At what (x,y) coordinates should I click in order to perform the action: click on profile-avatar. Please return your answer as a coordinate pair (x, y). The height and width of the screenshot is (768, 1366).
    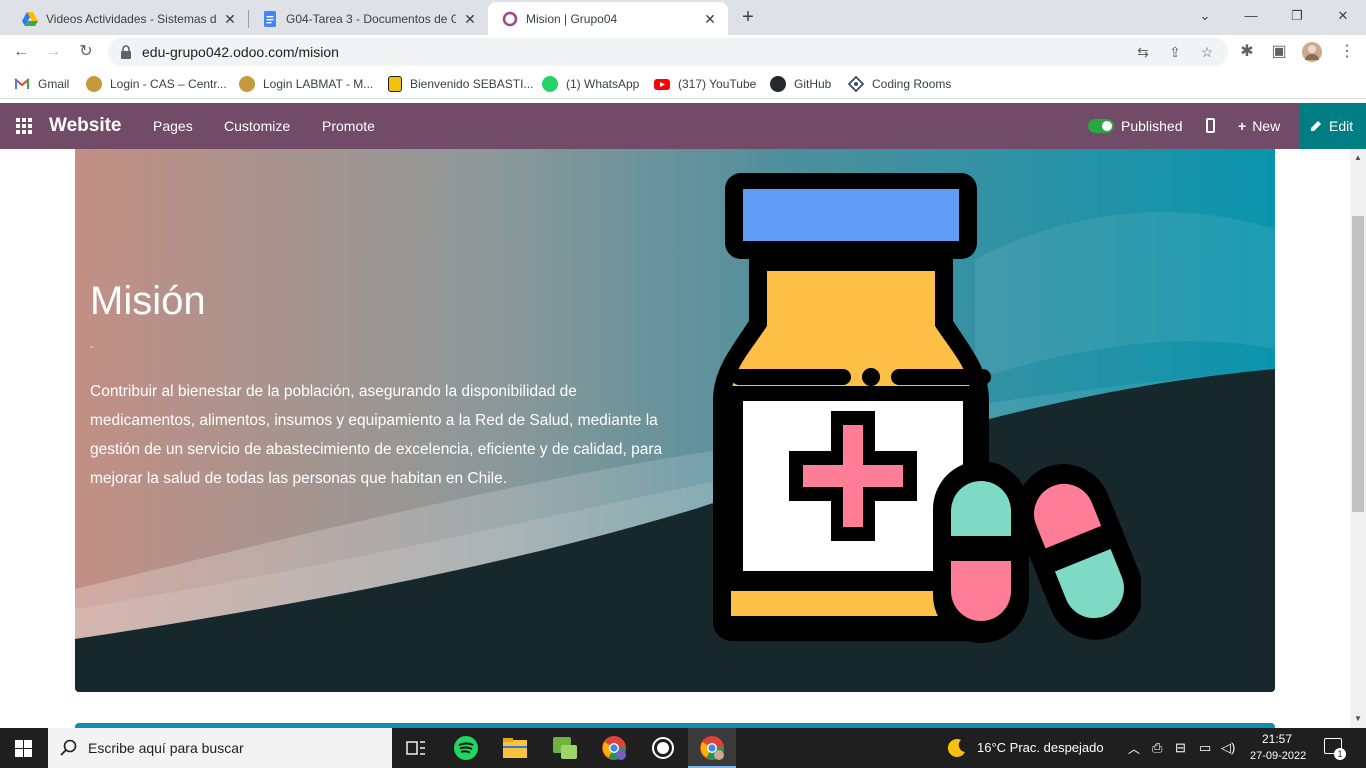
    Looking at the image, I should click on (1312, 52).